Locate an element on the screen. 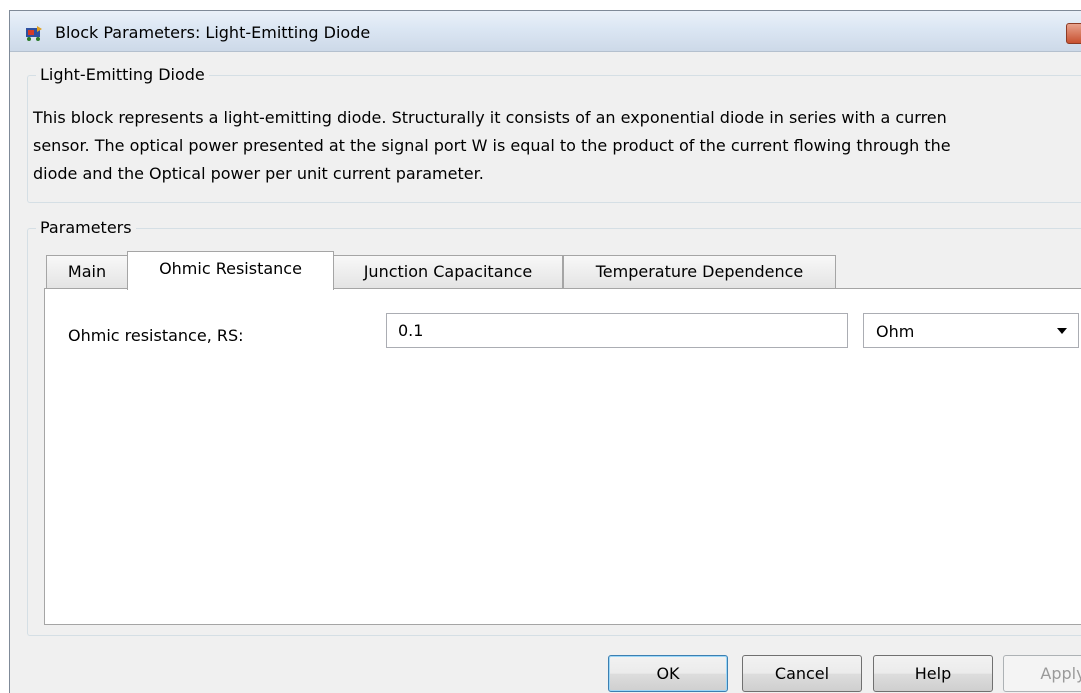 Image resolution: width=1081 pixels, height=693 pixels. cancel-button: Cancel is located at coordinates (802, 673).